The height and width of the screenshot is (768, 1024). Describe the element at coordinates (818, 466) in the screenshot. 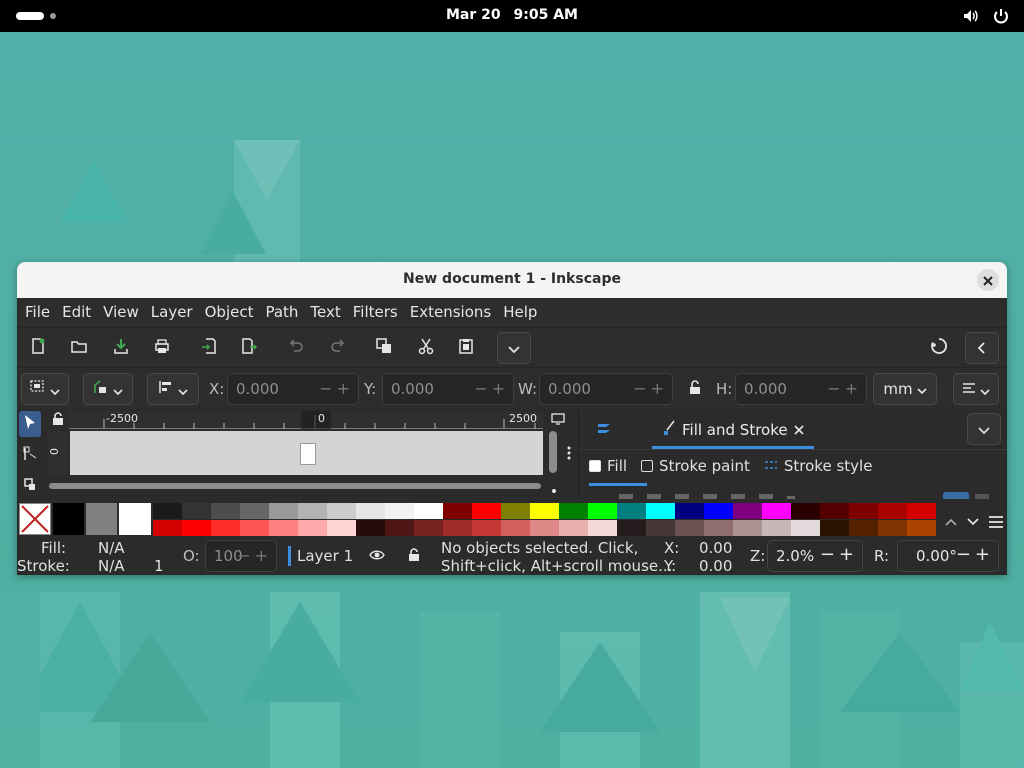

I see `subtab-stroke-style: Stroke style` at that location.